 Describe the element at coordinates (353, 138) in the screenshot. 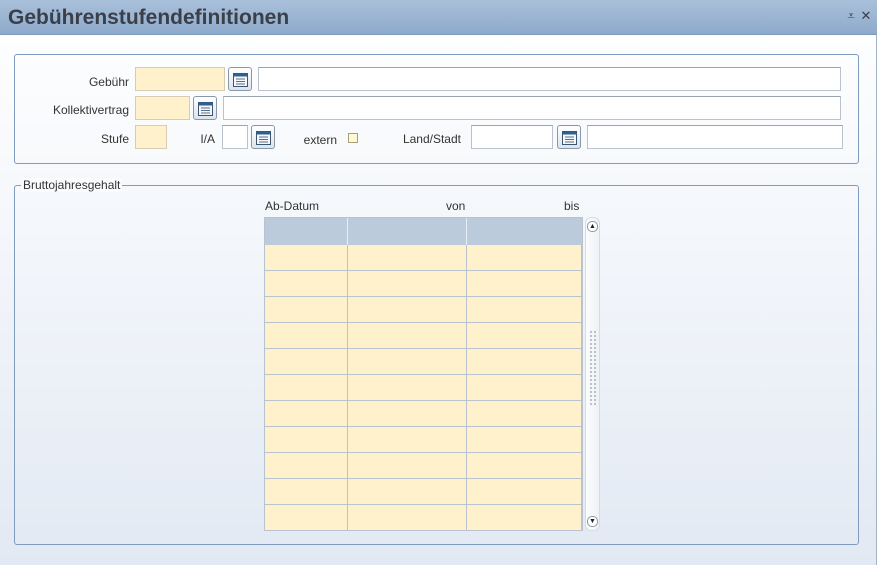

I see `extern-checkbox` at that location.